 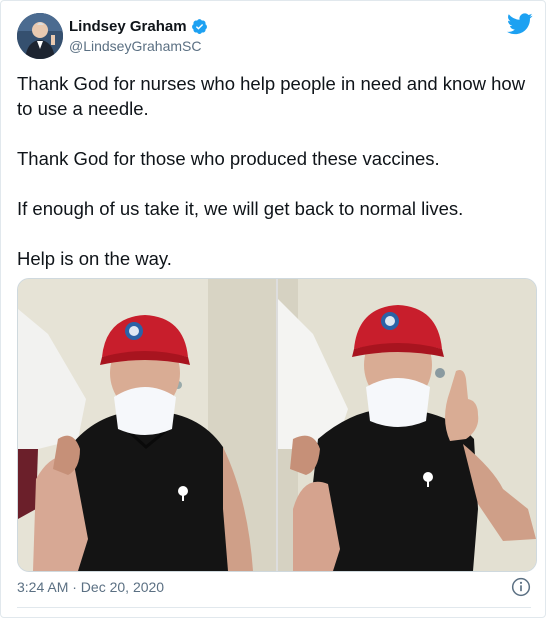 What do you see at coordinates (274, 607) in the screenshot?
I see `divider` at bounding box center [274, 607].